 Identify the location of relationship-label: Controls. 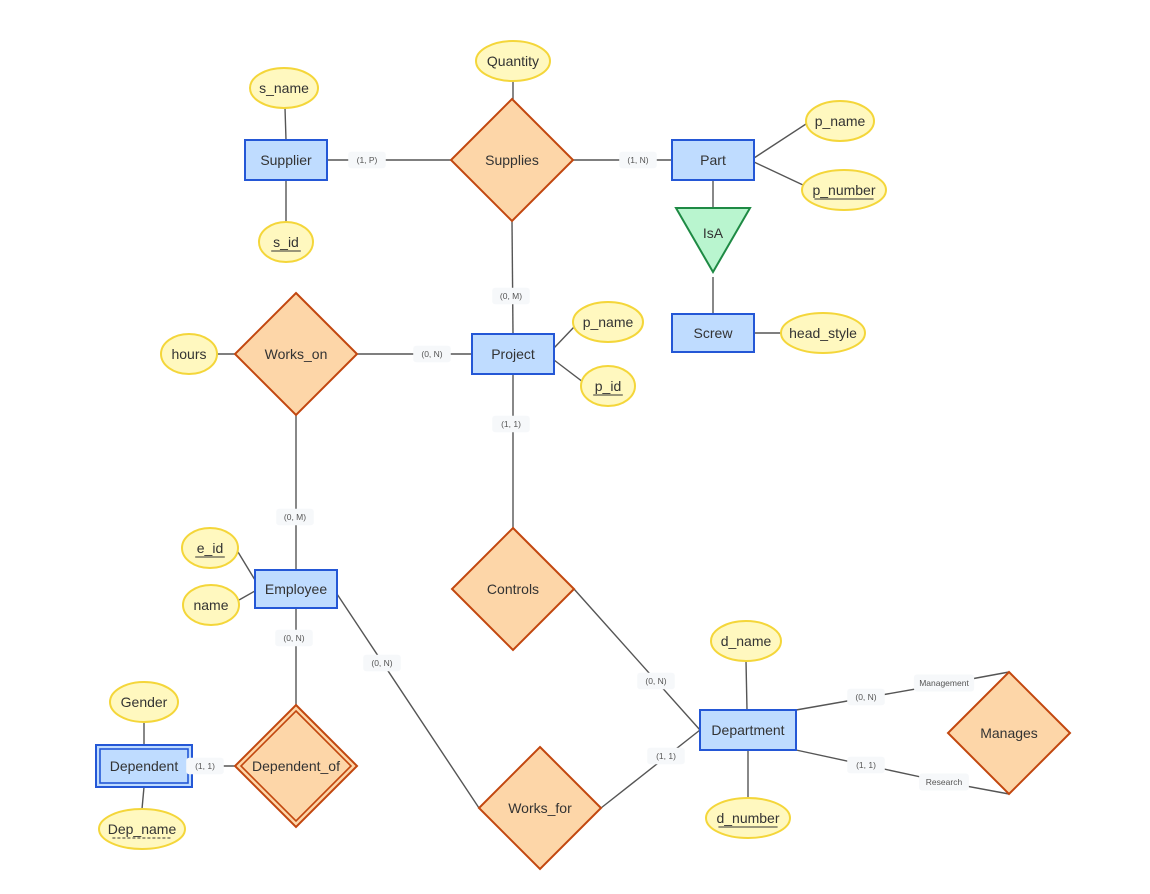
(513, 589).